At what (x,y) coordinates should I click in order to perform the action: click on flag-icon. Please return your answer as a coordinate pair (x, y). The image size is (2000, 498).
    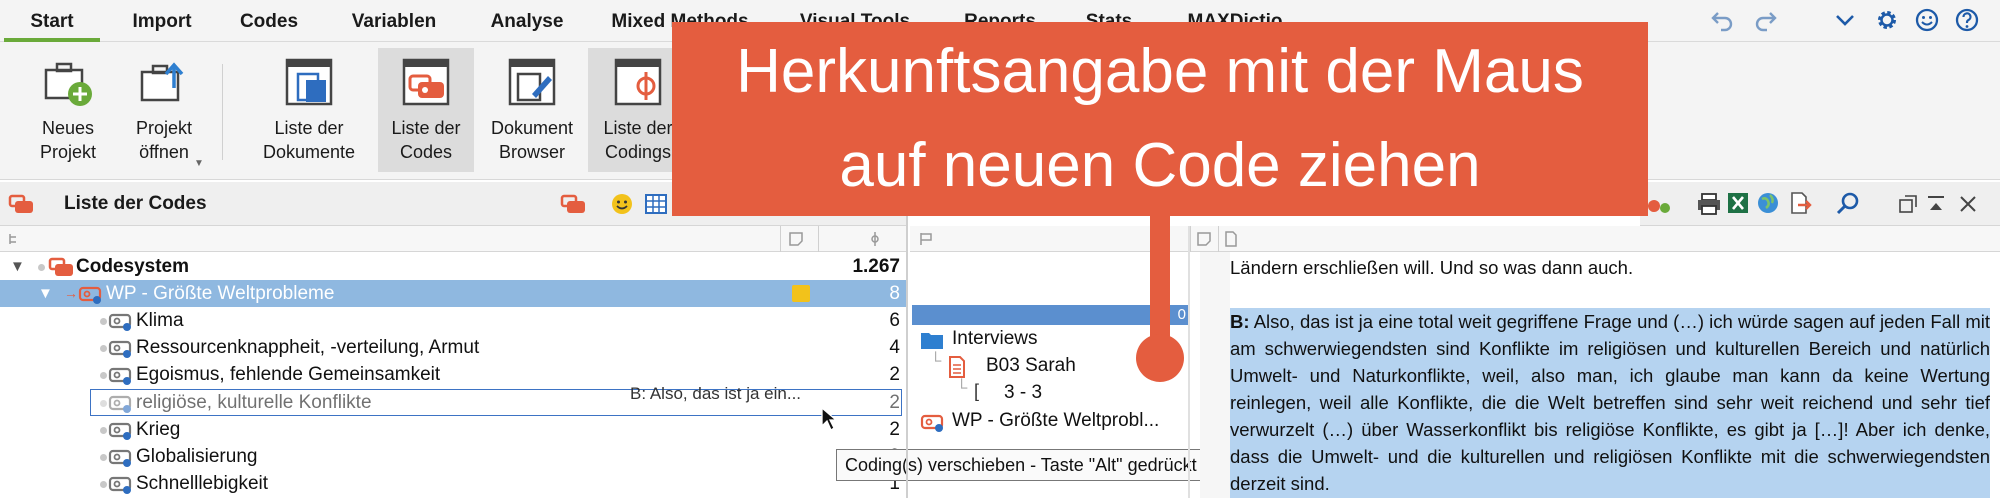
    Looking at the image, I should click on (926, 239).